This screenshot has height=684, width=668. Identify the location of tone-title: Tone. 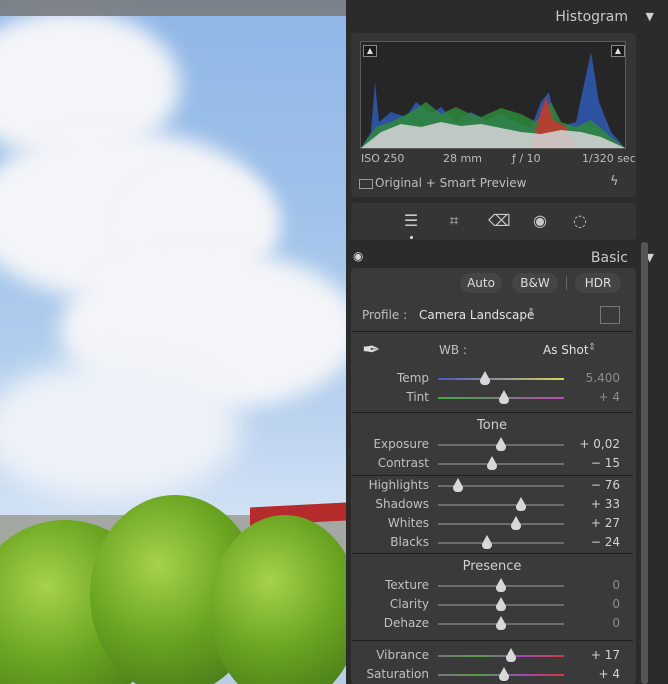
(492, 425).